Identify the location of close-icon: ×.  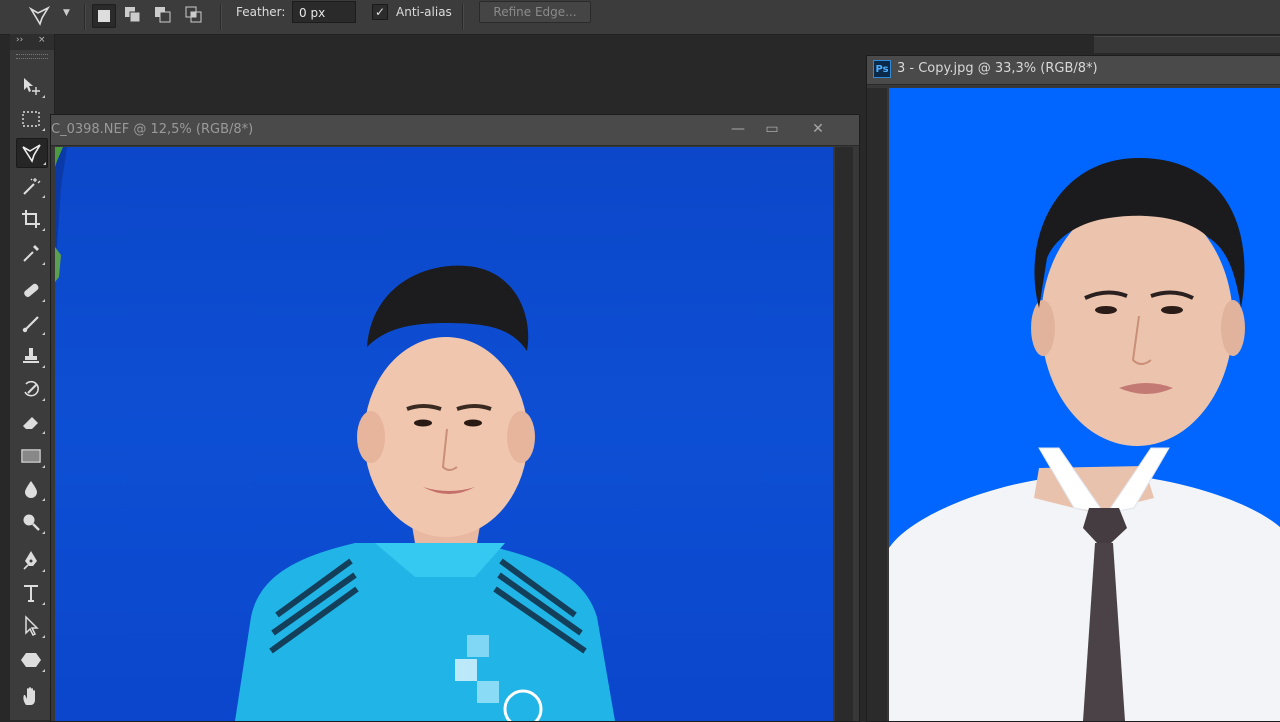
(42, 40).